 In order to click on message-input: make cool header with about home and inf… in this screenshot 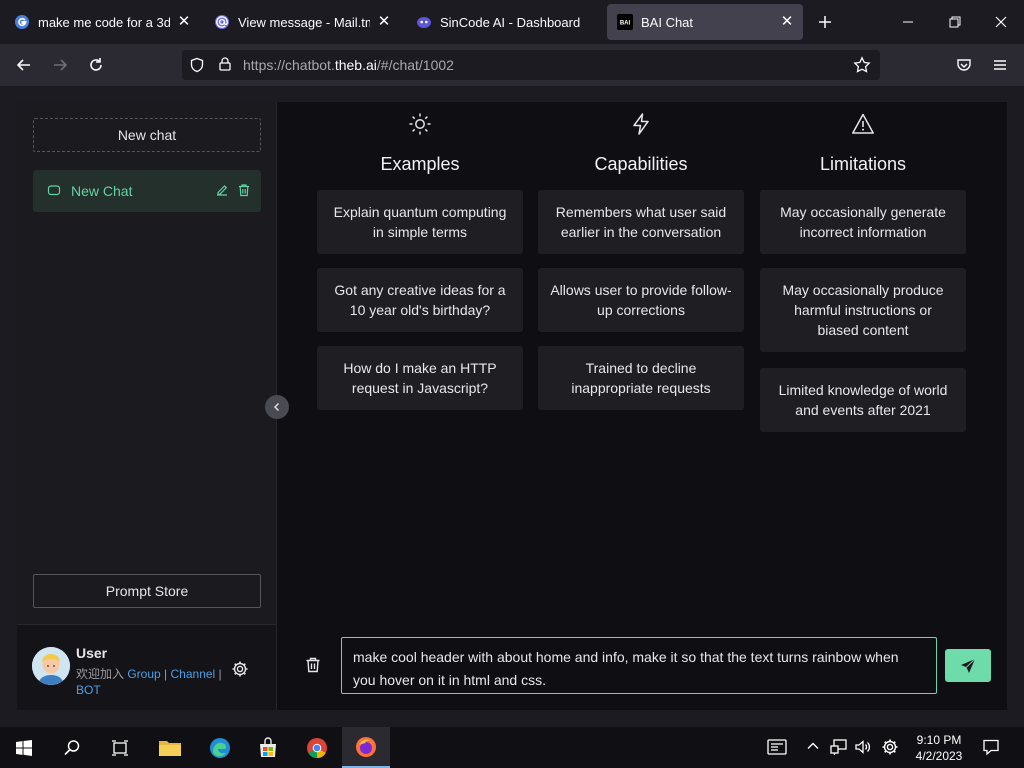, I will do `click(639, 665)`.